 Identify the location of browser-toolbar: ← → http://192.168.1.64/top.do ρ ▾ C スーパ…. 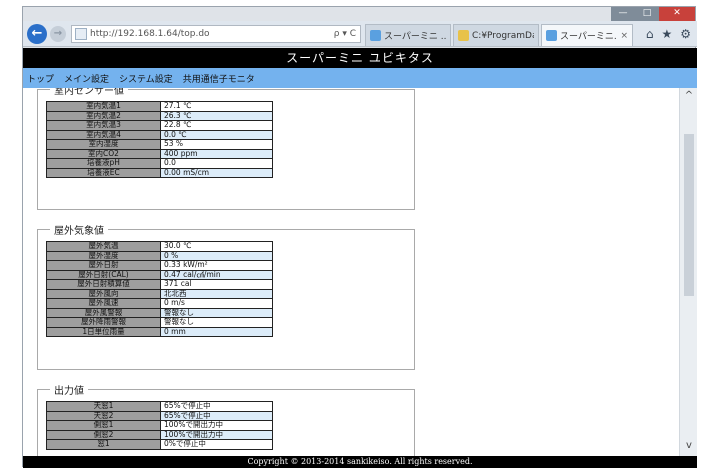
(360, 34).